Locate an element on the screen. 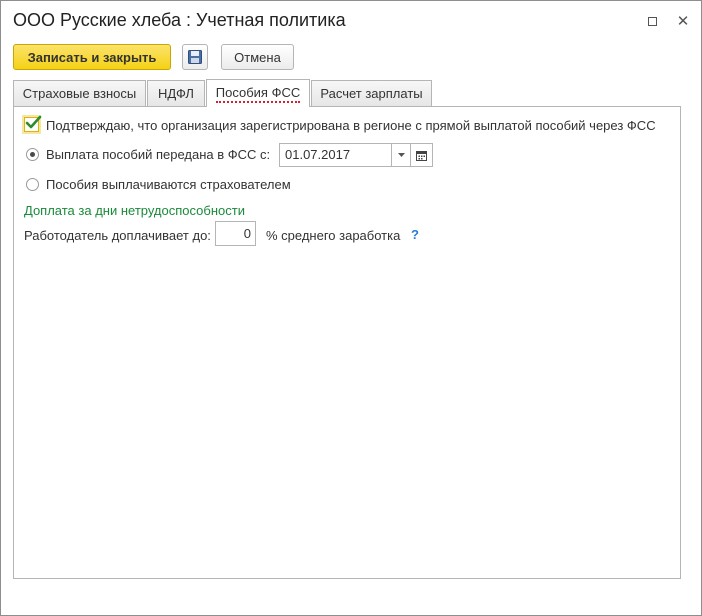 The image size is (702, 616). window-title: ООО Русские хлеба : Учетная политика is located at coordinates (179, 20).